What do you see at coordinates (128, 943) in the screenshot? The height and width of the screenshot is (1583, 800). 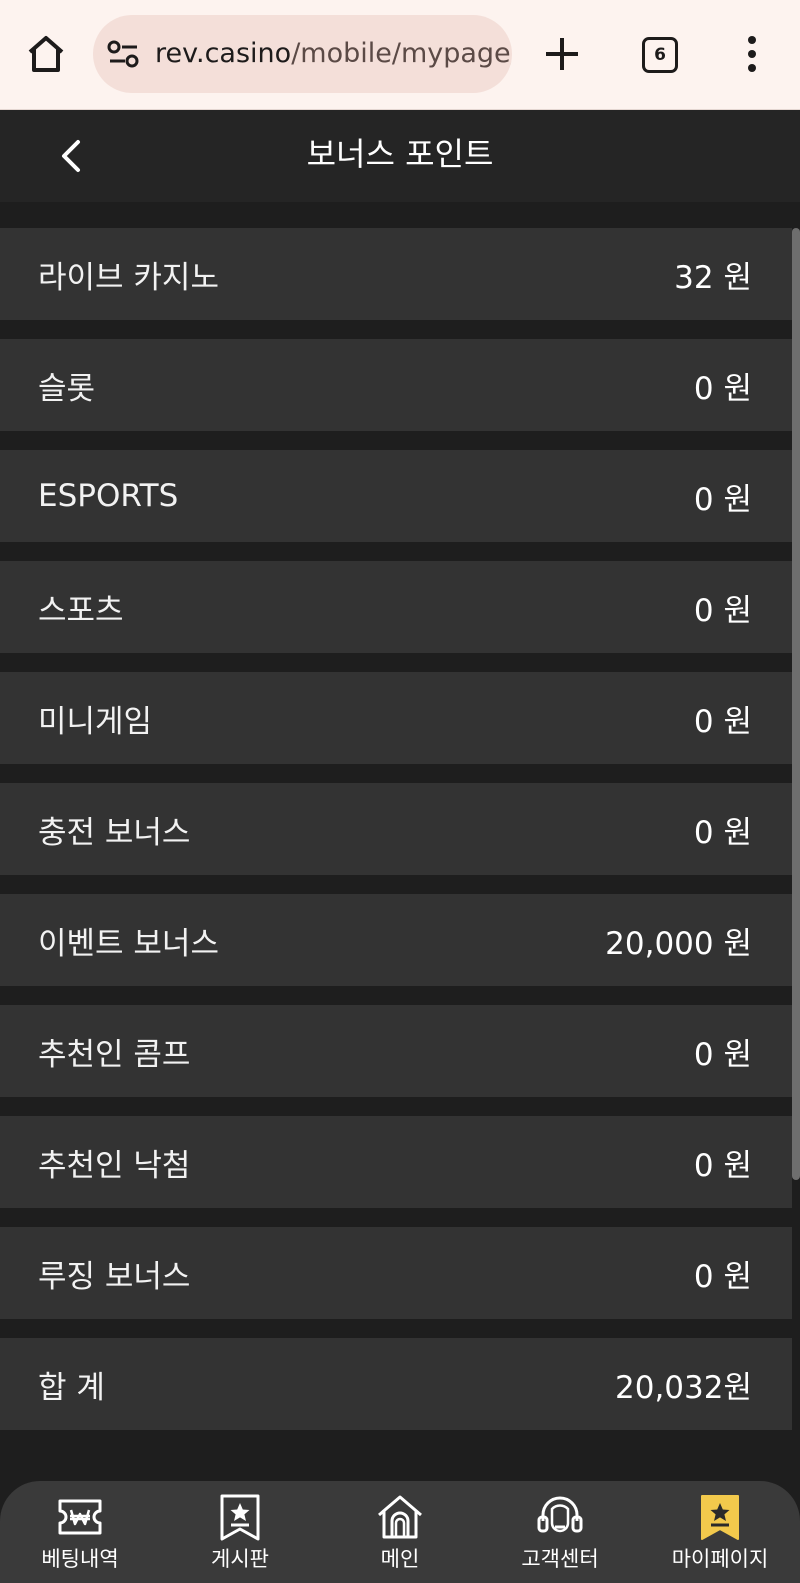 I see `row-label: 이벤트 보너스` at bounding box center [128, 943].